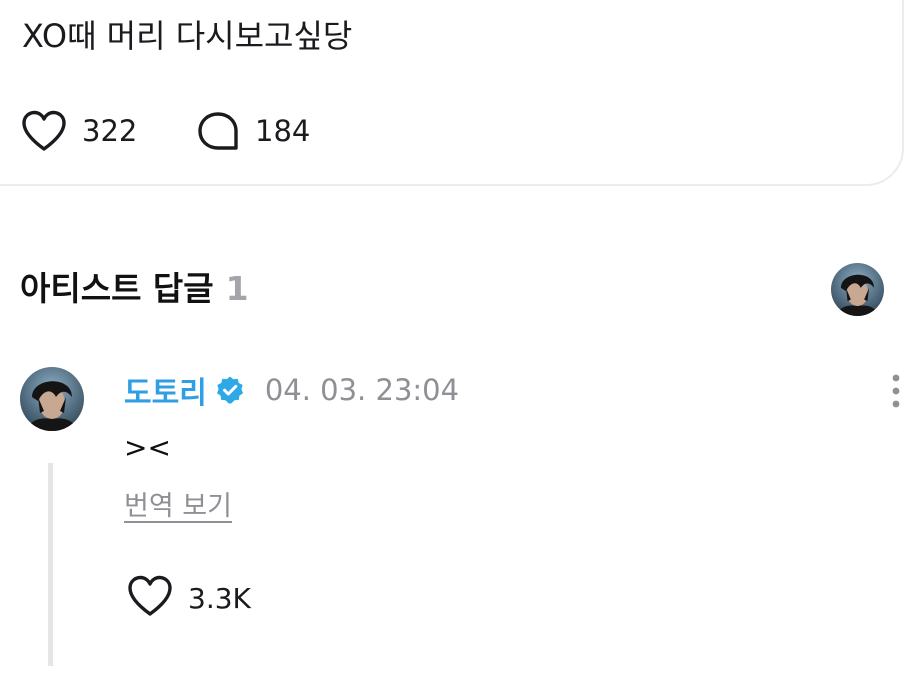 The image size is (905, 696). I want to click on reply-like-count: 3.3K, so click(219, 598).